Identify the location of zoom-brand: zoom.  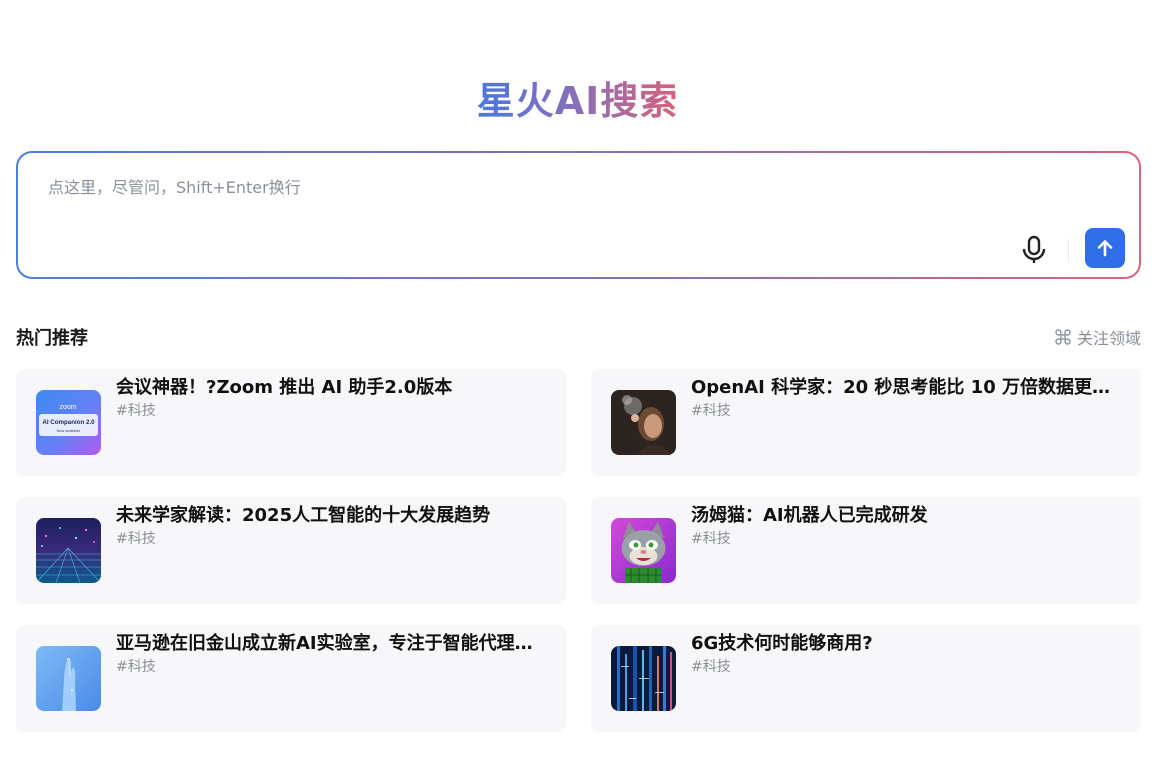
(67, 407).